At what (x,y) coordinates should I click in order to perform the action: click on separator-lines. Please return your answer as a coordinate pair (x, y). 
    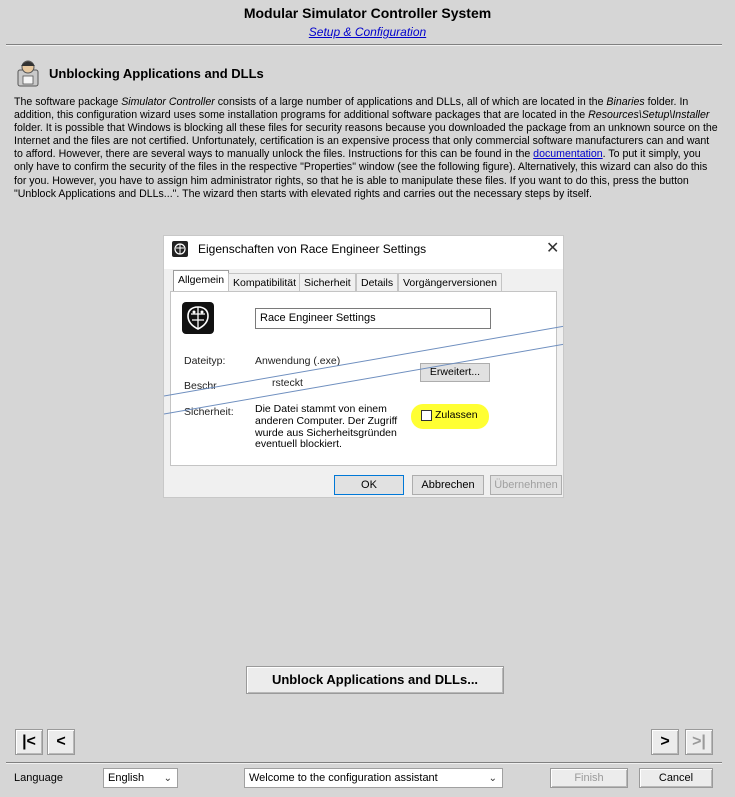
    Looking at the image, I should click on (363, 370).